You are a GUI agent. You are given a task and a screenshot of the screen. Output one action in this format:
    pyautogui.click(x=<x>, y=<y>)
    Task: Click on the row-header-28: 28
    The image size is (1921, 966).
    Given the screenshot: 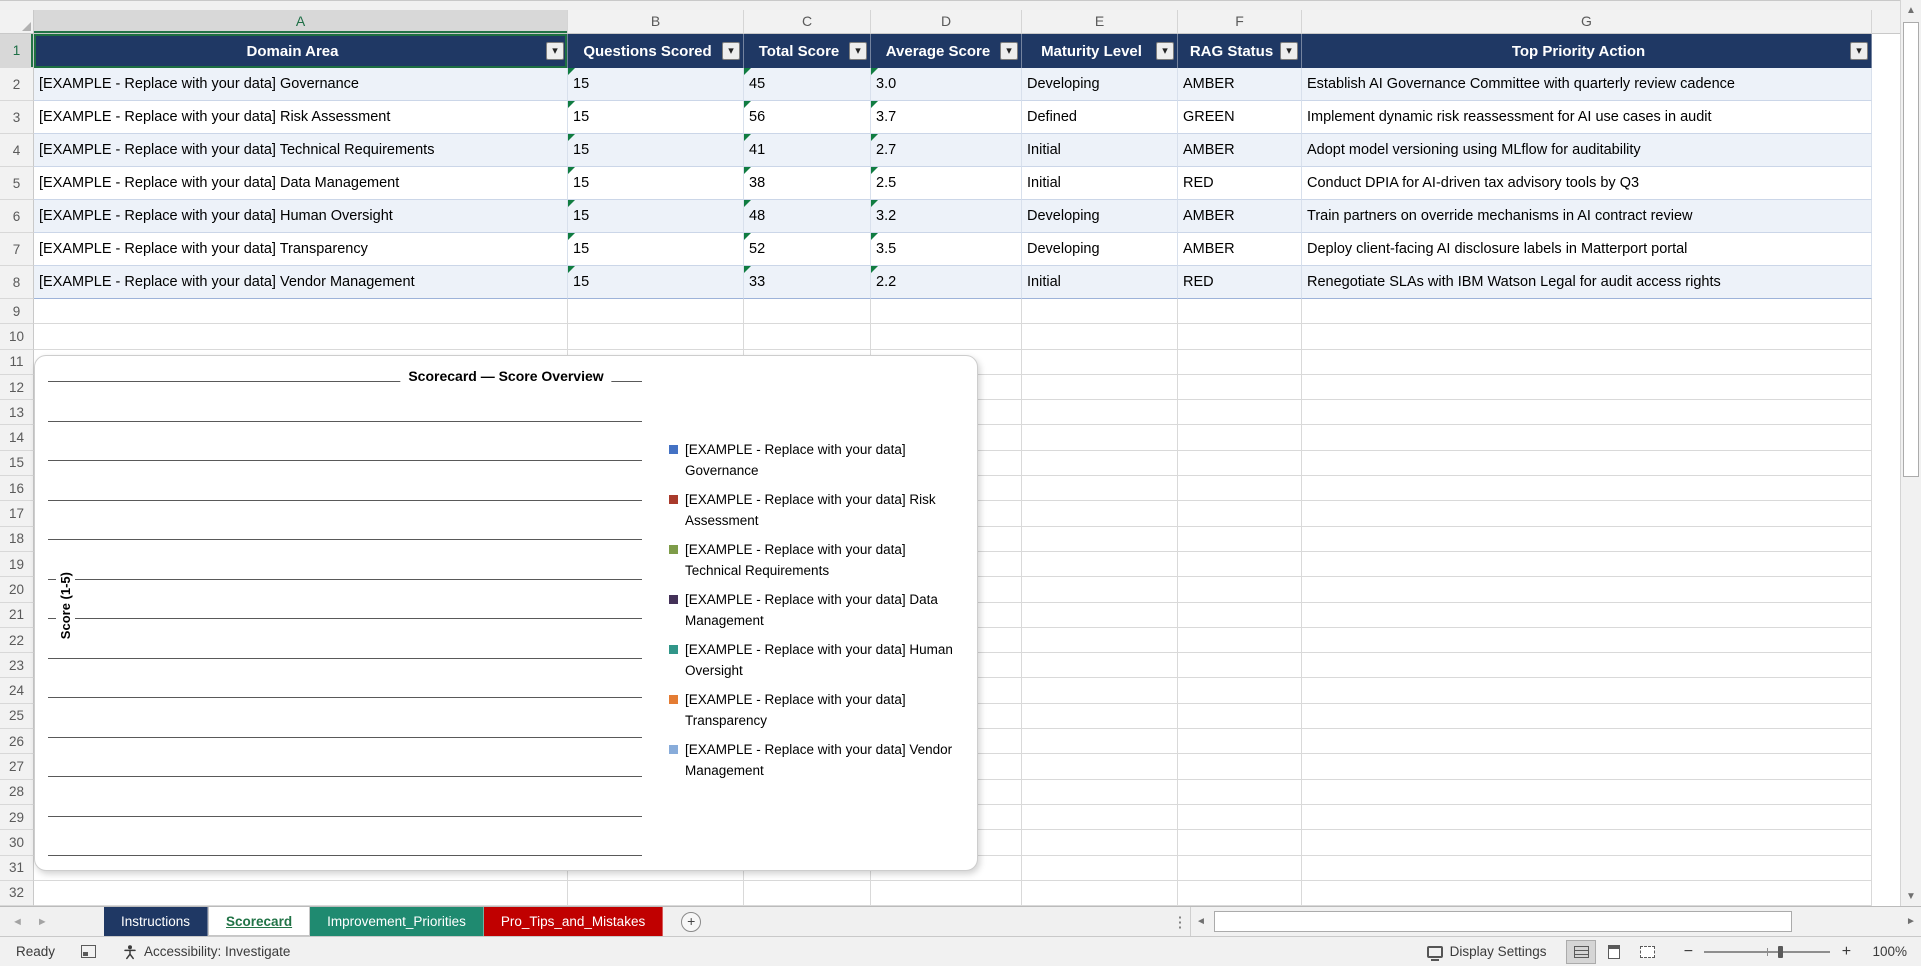 What is the action you would take?
    pyautogui.click(x=17, y=792)
    